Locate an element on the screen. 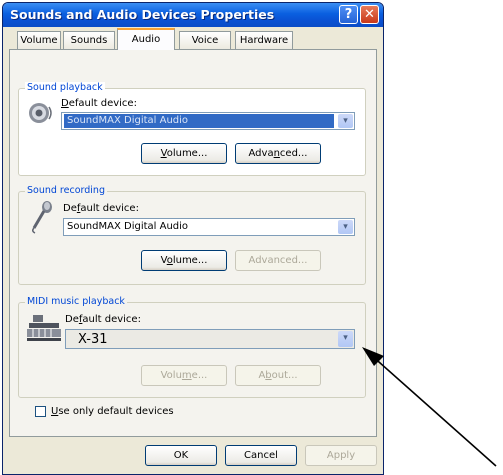 This screenshot has width=503, height=475. tab-audio: Audio is located at coordinates (146, 39).